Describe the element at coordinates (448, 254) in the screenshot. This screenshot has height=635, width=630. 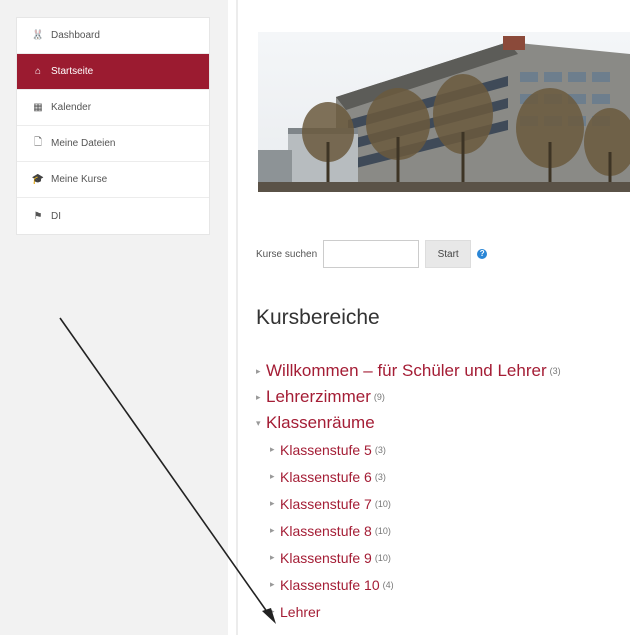
I see `search-start-button: Start` at that location.